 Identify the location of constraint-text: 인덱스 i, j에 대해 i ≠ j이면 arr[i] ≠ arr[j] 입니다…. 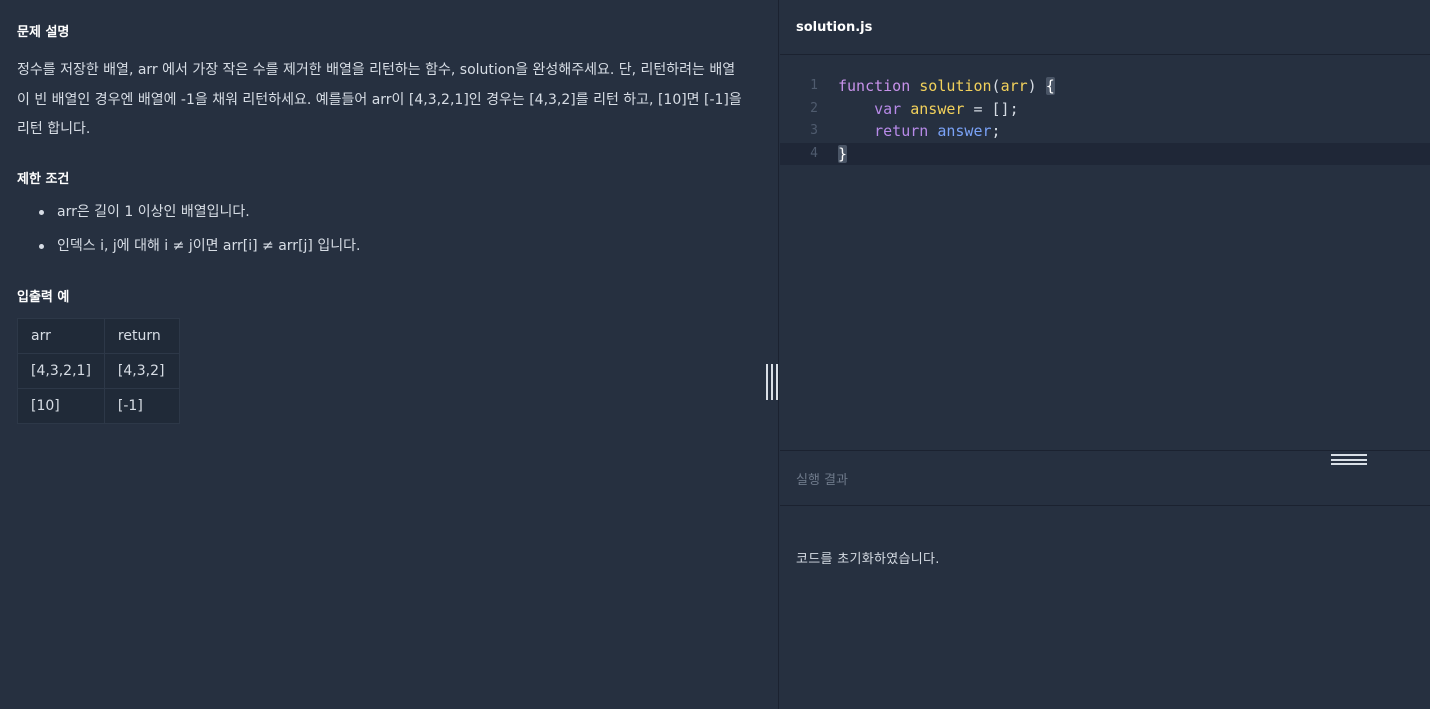
(209, 246).